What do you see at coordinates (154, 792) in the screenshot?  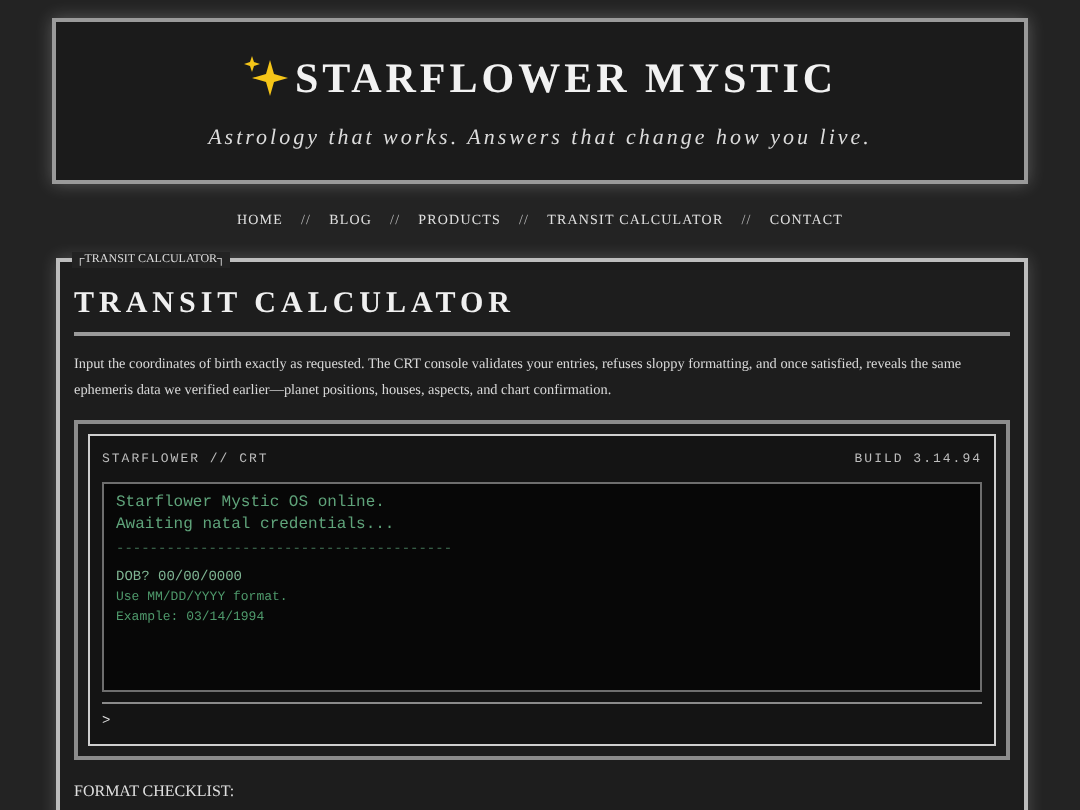 I see `checklist-title: FORMAT CHECKLIST:` at bounding box center [154, 792].